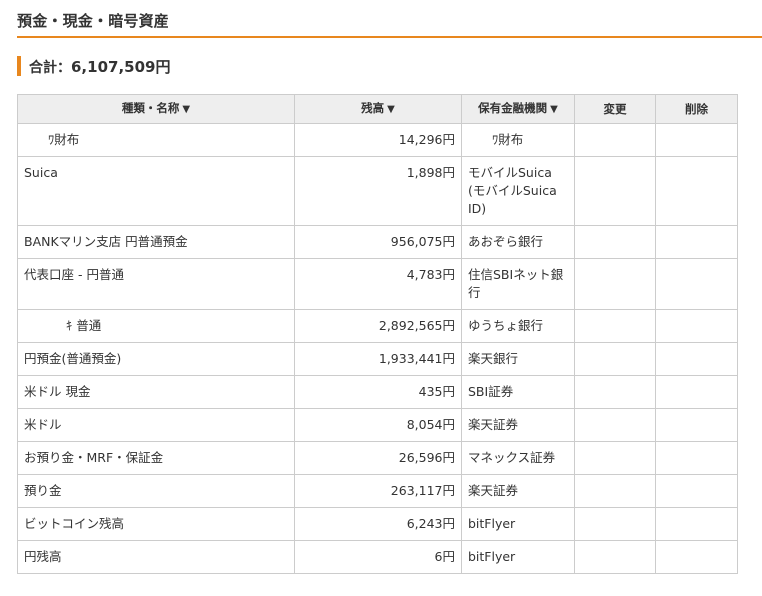 Image resolution: width=762 pixels, height=596 pixels. I want to click on cell-name: 円預金(普通預金), so click(156, 359).